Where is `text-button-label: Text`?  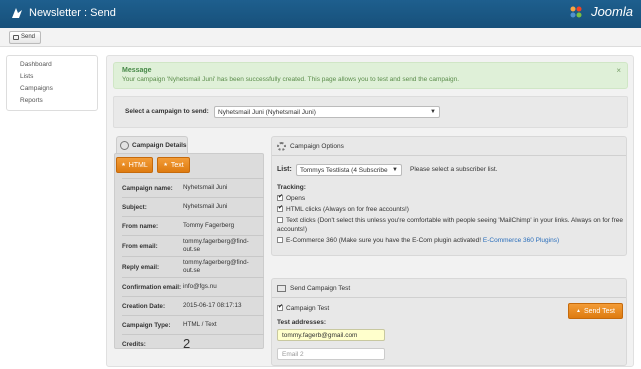 text-button-label: Text is located at coordinates (177, 165).